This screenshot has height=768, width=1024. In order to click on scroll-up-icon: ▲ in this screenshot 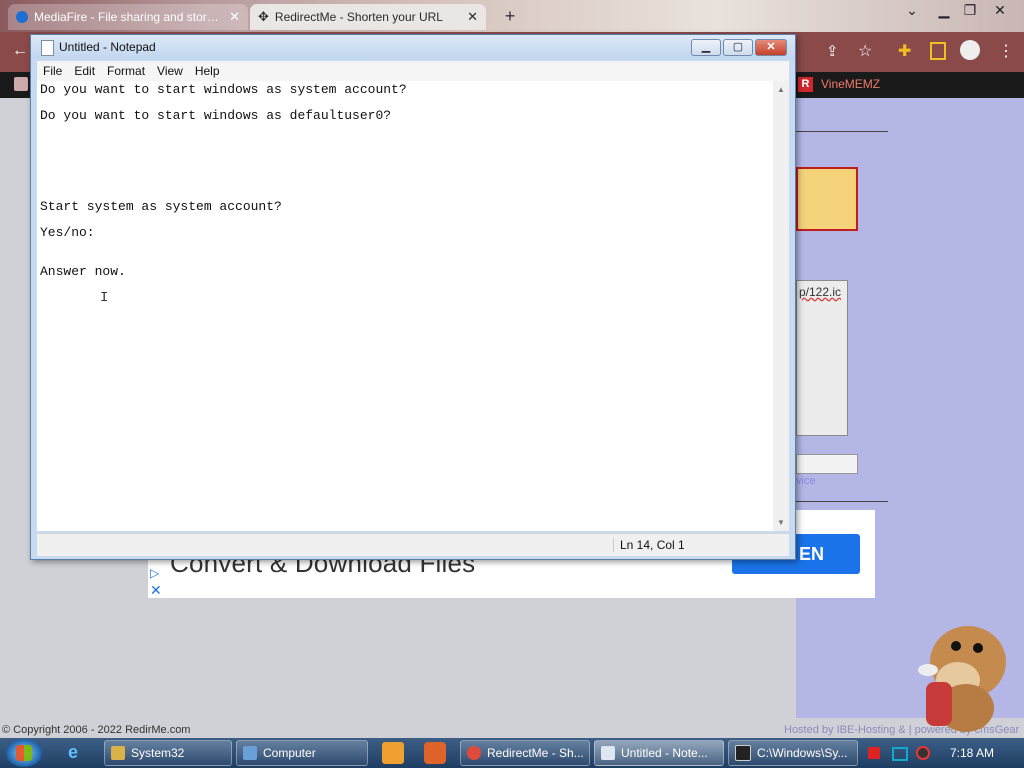, I will do `click(781, 89)`.